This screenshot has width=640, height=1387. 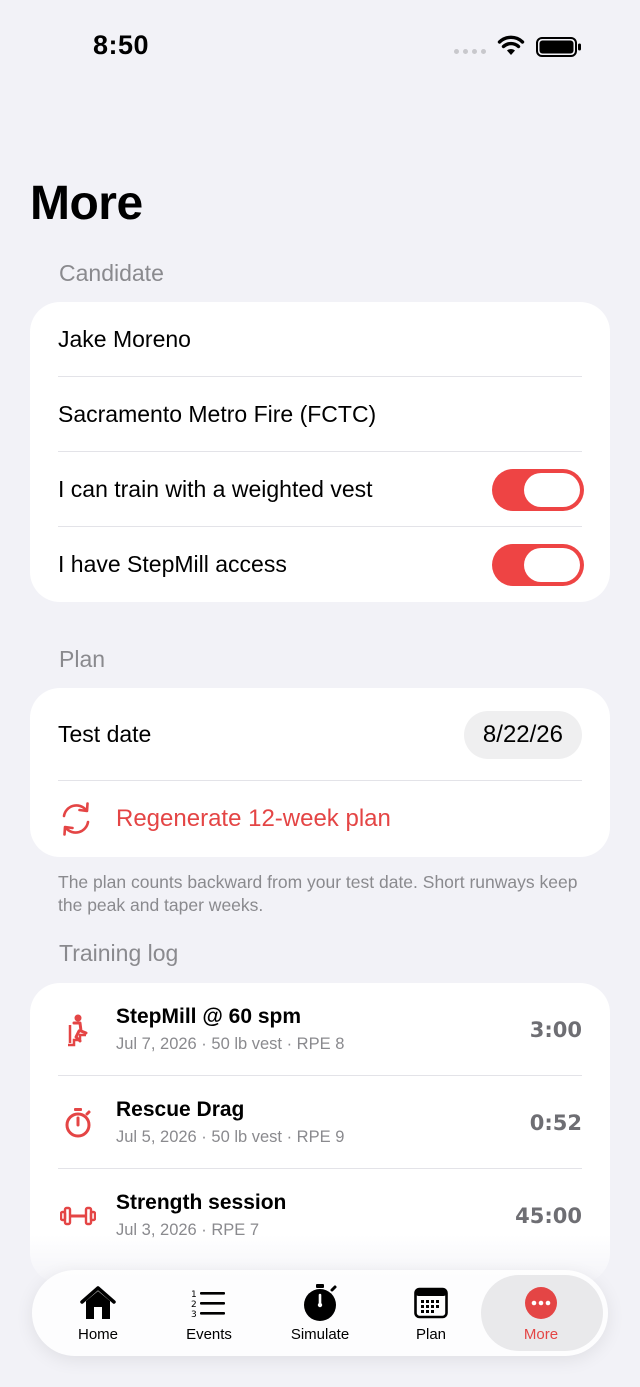 What do you see at coordinates (470, 51) in the screenshot?
I see `cellular-icon` at bounding box center [470, 51].